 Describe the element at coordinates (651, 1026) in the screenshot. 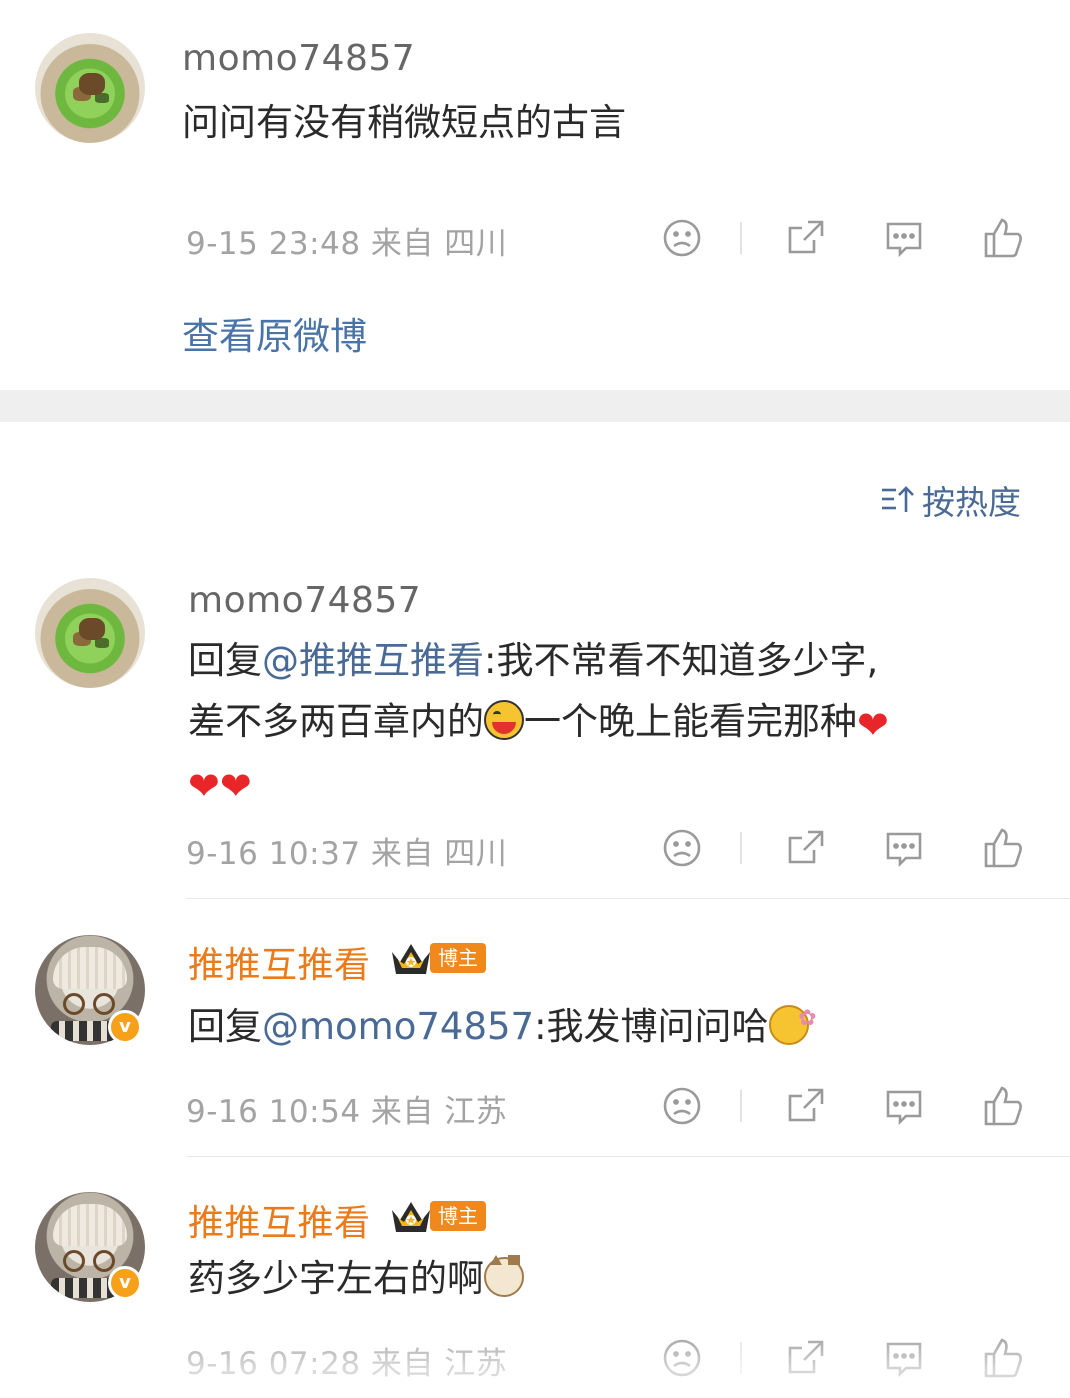

I see `comment-text-part: :我发博问问哈` at that location.